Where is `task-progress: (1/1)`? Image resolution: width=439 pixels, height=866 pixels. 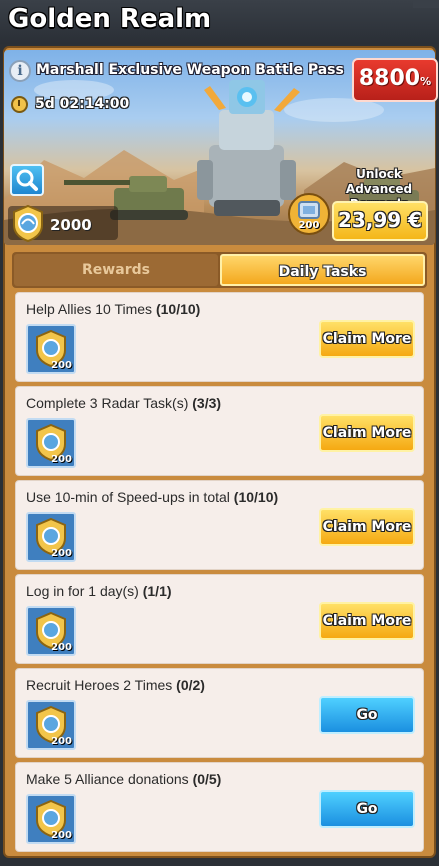 task-progress: (1/1) is located at coordinates (157, 591).